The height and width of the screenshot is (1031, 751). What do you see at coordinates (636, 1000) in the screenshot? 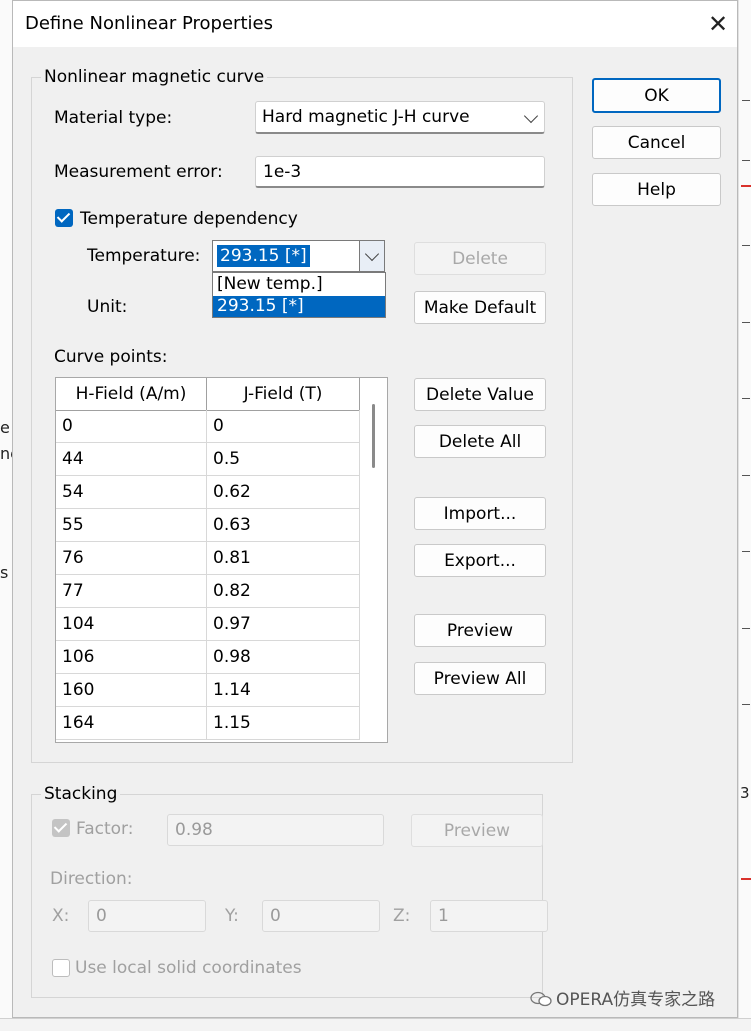
I see `watermark-text: OPERA仿真专家之路` at bounding box center [636, 1000].